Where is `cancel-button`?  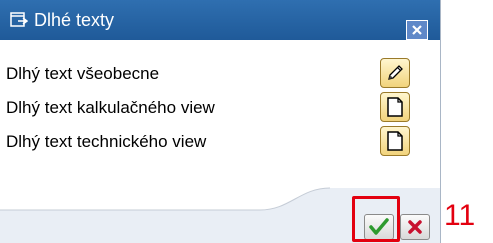
cancel-button is located at coordinates (415, 227).